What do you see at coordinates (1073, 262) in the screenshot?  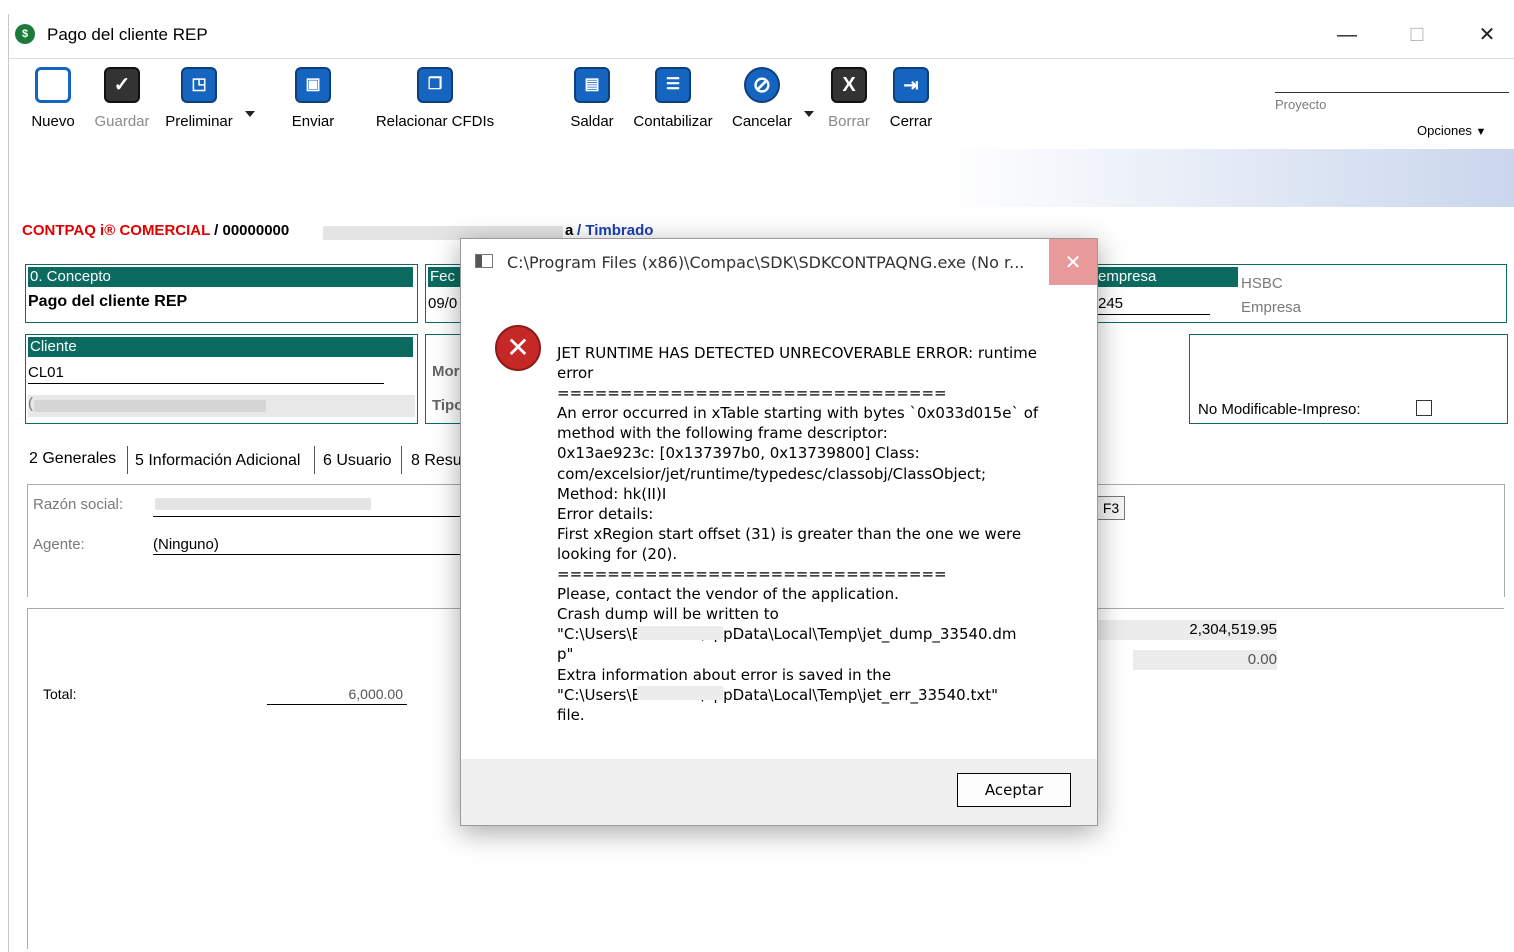 I see `dialog-close-button: ✕` at bounding box center [1073, 262].